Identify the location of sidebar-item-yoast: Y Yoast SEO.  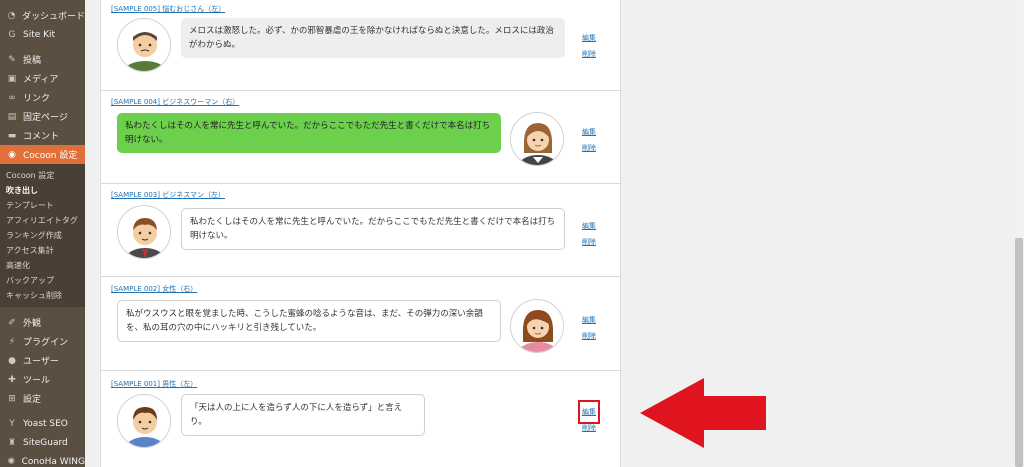
(42, 423).